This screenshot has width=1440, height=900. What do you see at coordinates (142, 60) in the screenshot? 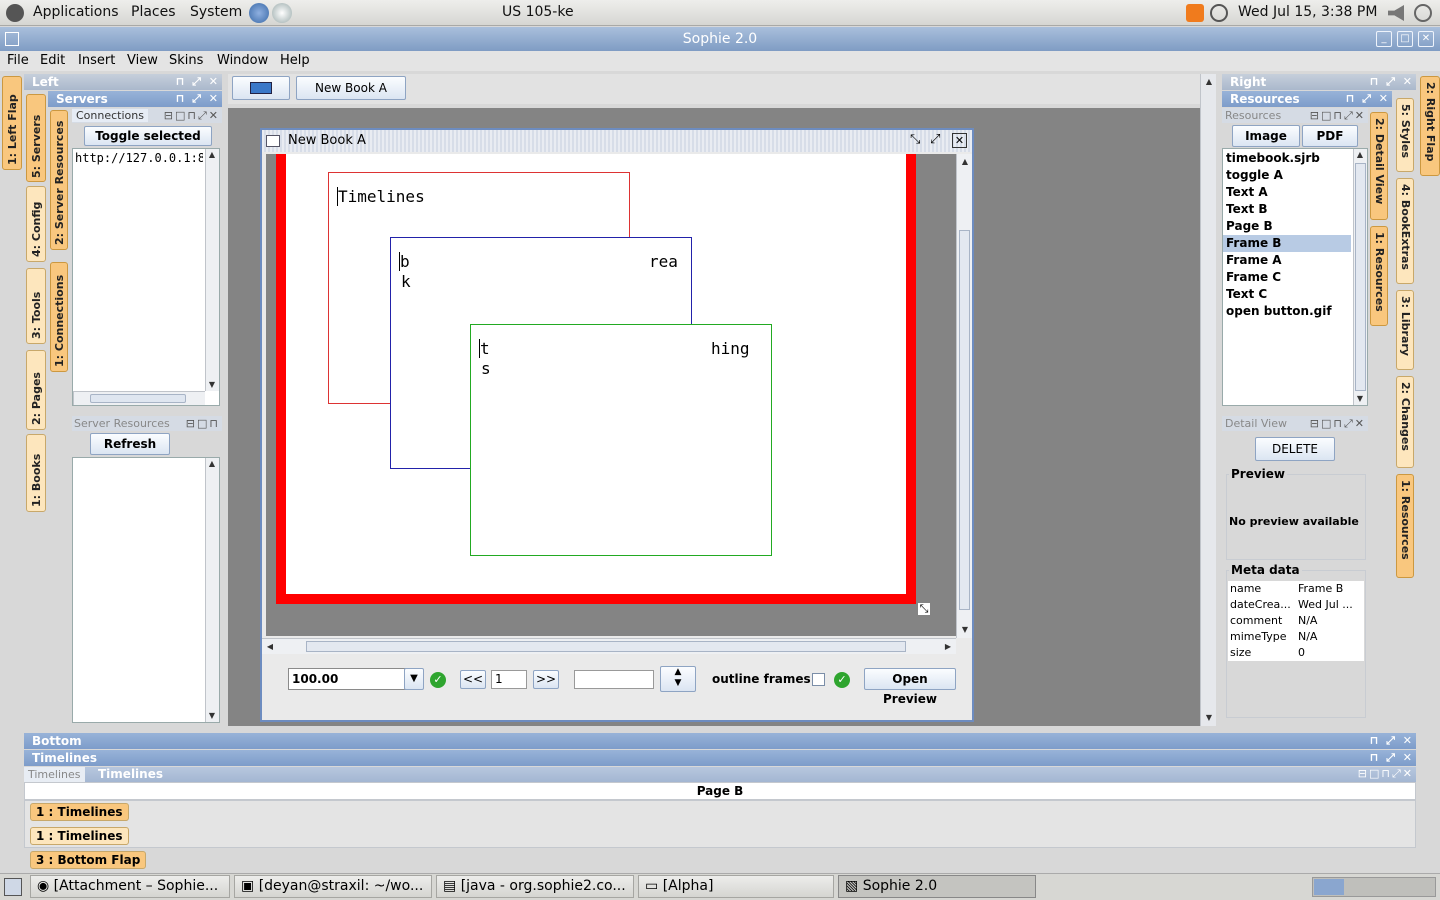
I see `menu-view: View` at bounding box center [142, 60].